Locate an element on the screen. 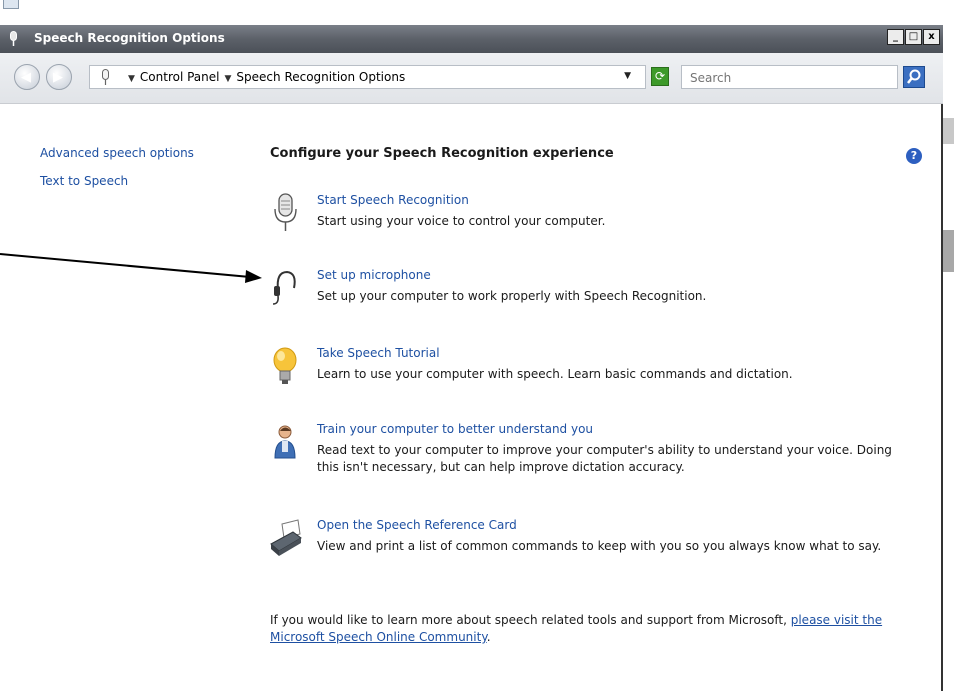 This screenshot has height=691, width=954. title-bar: Speech Recognition Options _ □ x is located at coordinates (471, 39).